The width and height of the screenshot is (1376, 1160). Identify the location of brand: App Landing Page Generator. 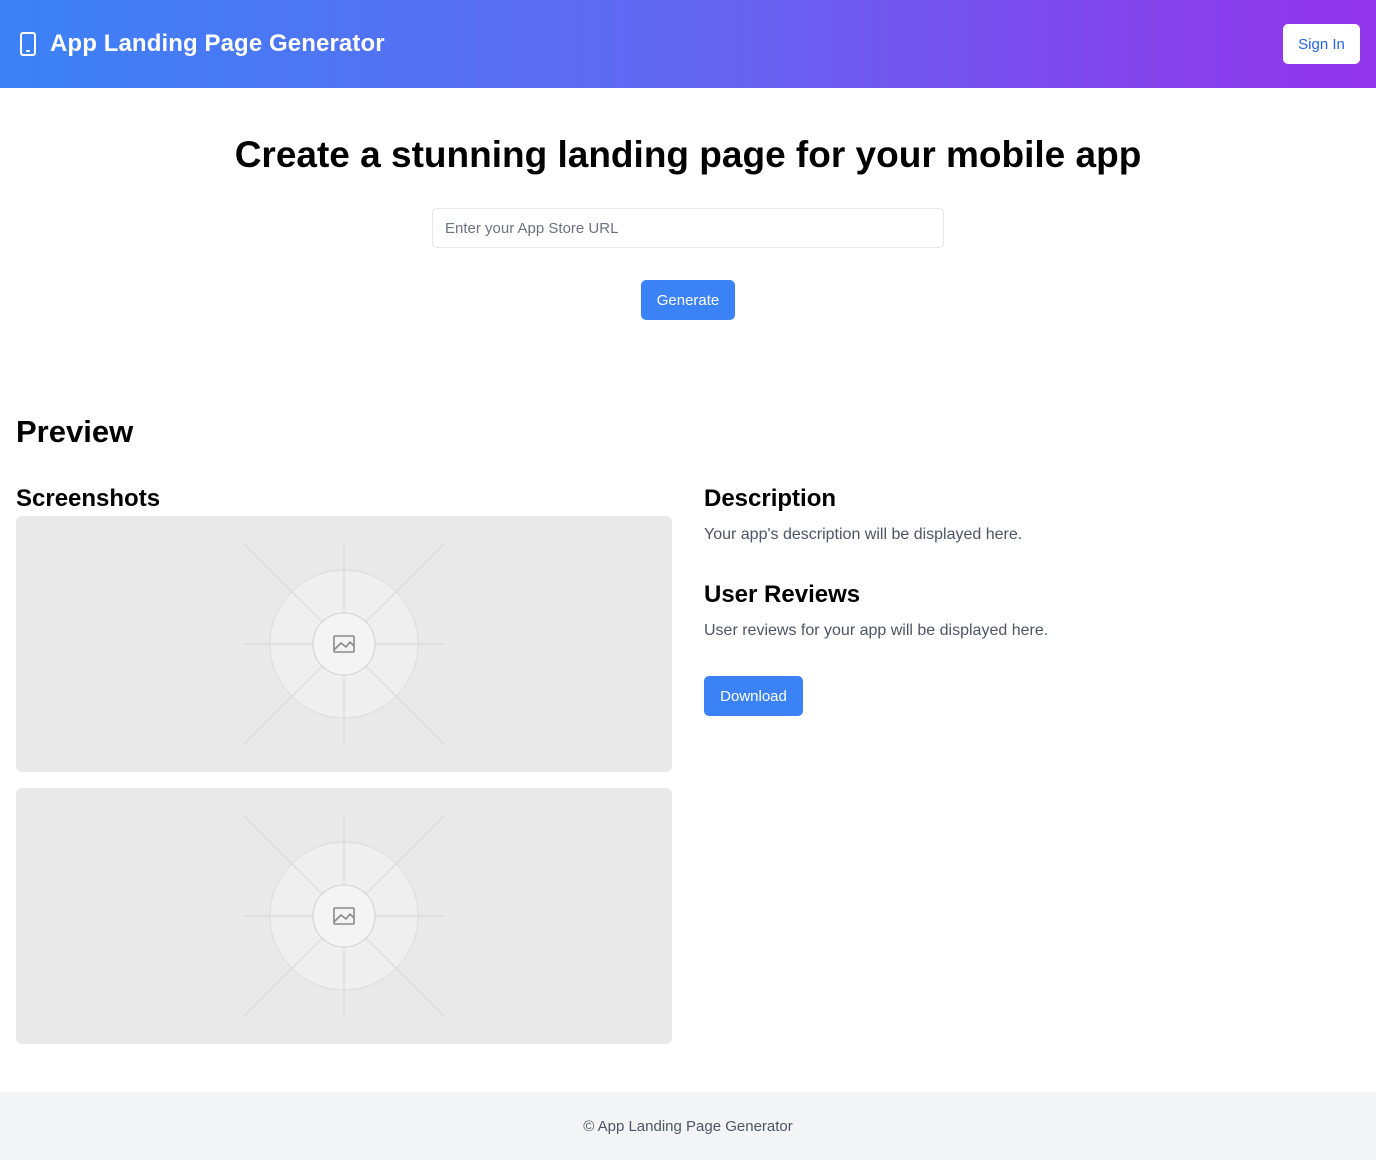
(201, 44).